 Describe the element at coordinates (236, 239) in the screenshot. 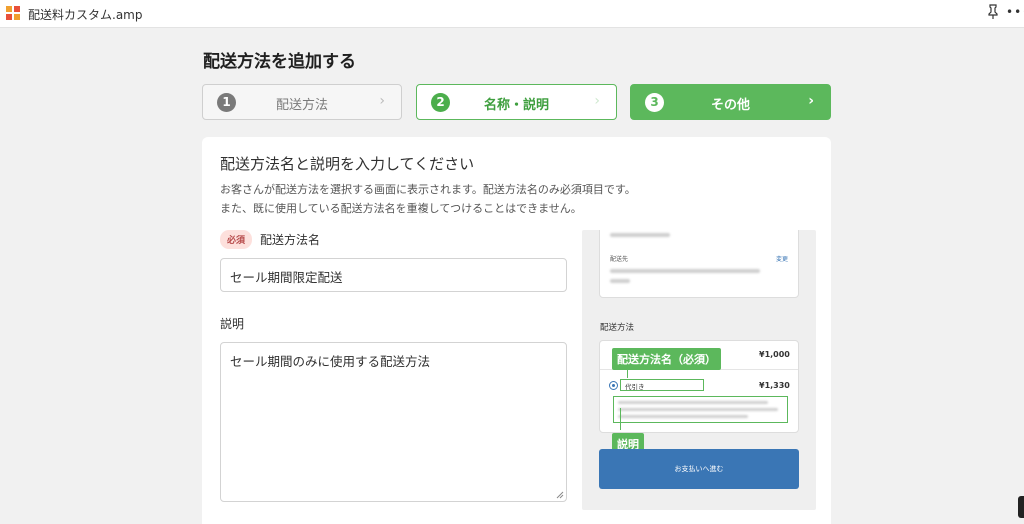

I see `required-badge: 必須` at that location.